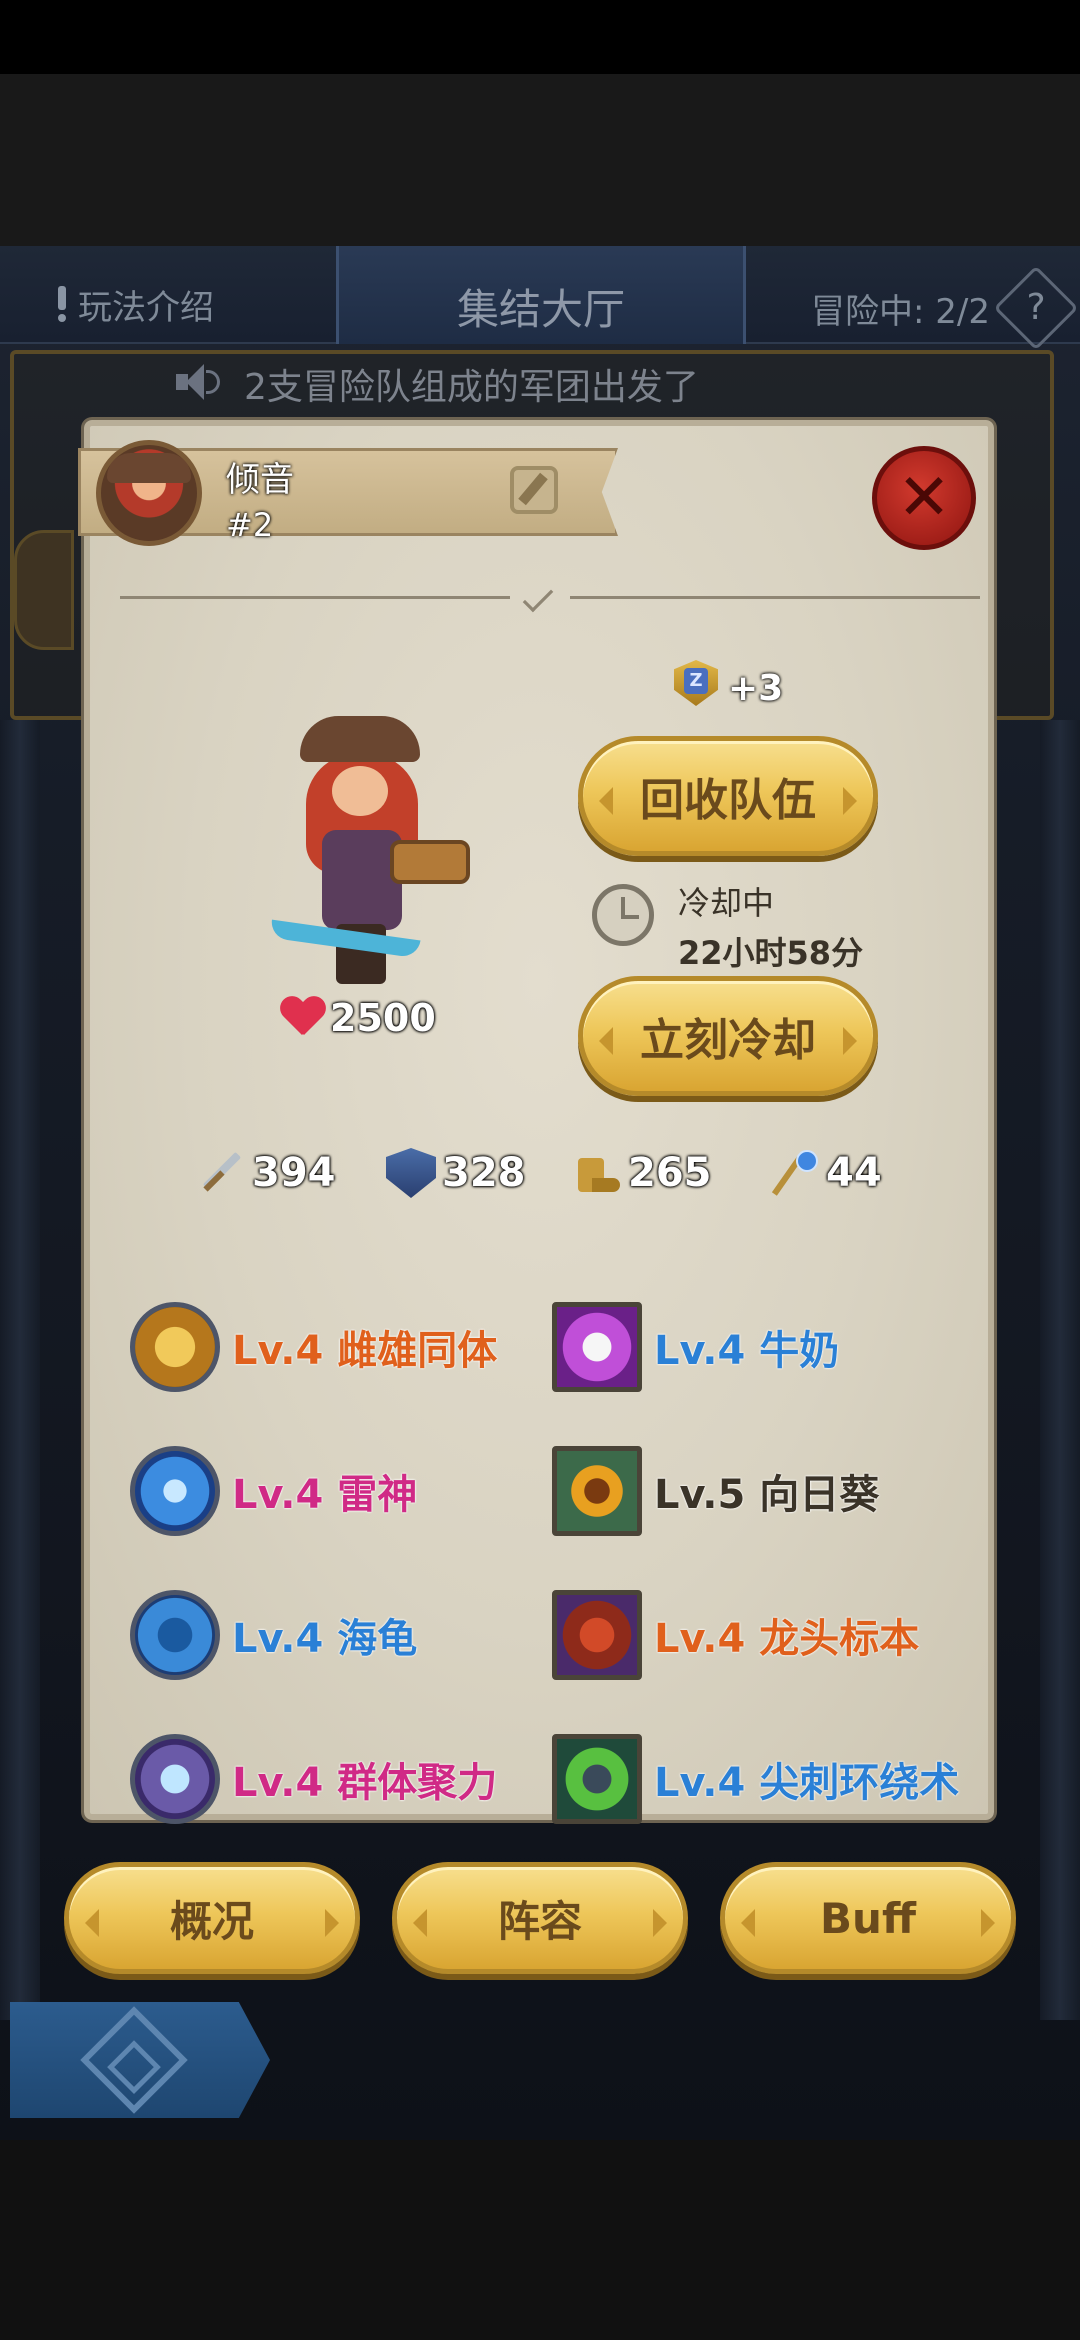 Image resolution: width=1080 pixels, height=2340 pixels. What do you see at coordinates (670, 1173) in the screenshot?
I see `speed-value: 265` at bounding box center [670, 1173].